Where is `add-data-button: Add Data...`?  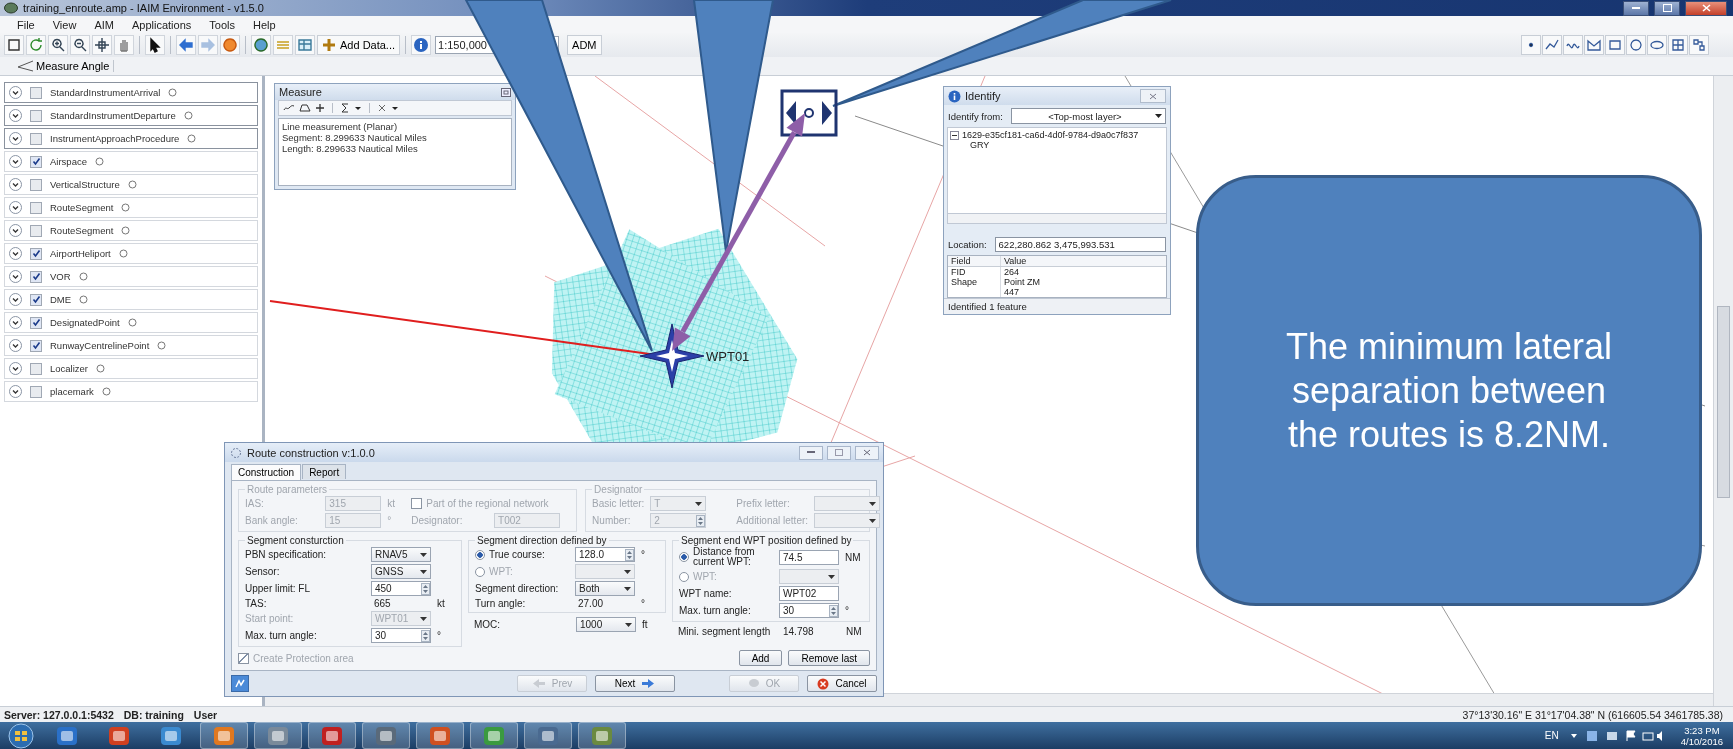 add-data-button: Add Data... is located at coordinates (359, 45).